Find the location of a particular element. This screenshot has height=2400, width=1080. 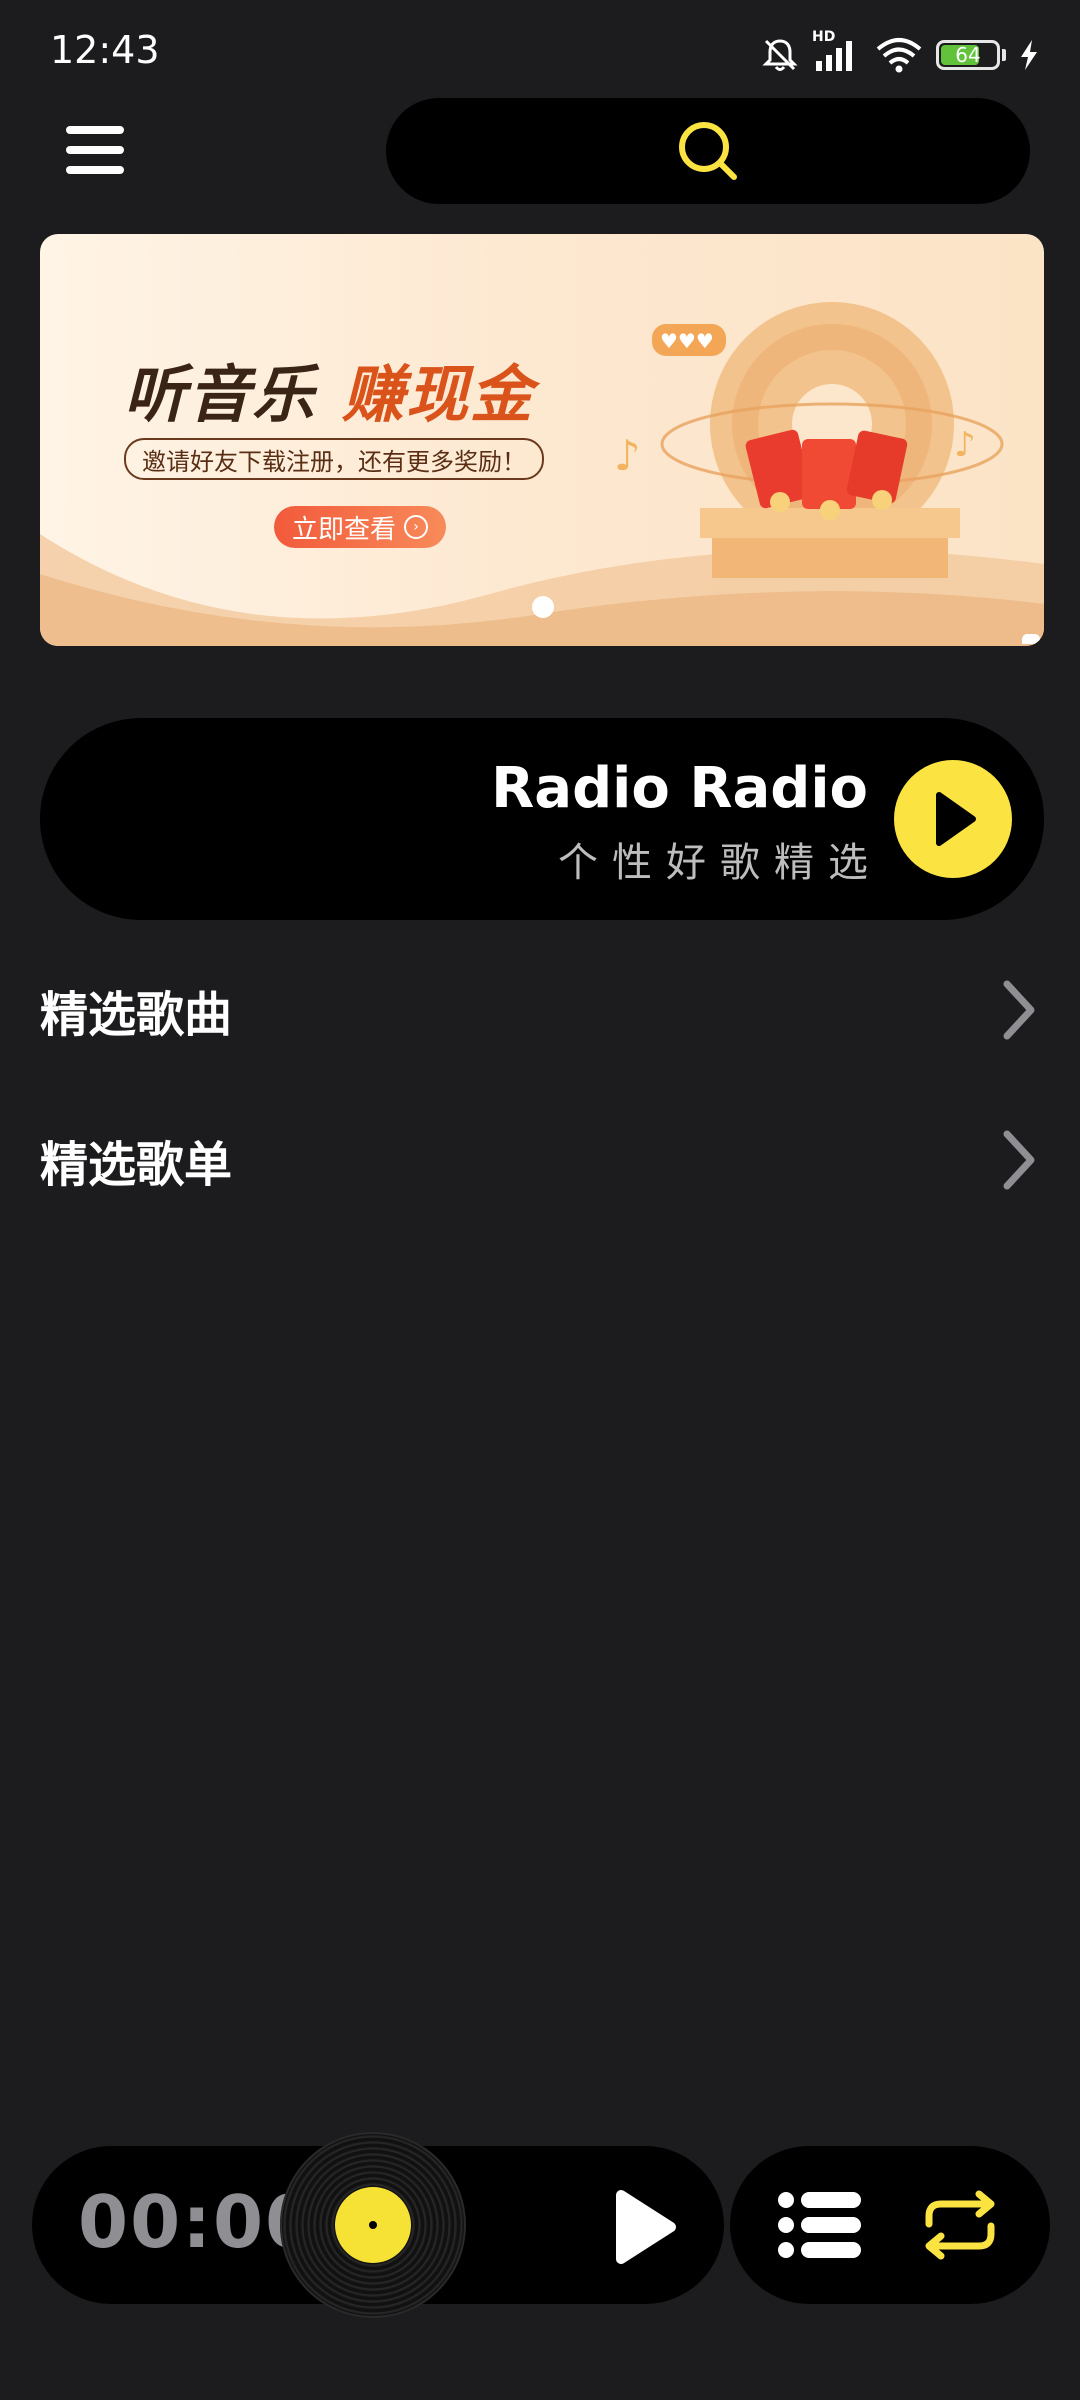

banner-title-part1: 听音乐 is located at coordinates (220, 394).